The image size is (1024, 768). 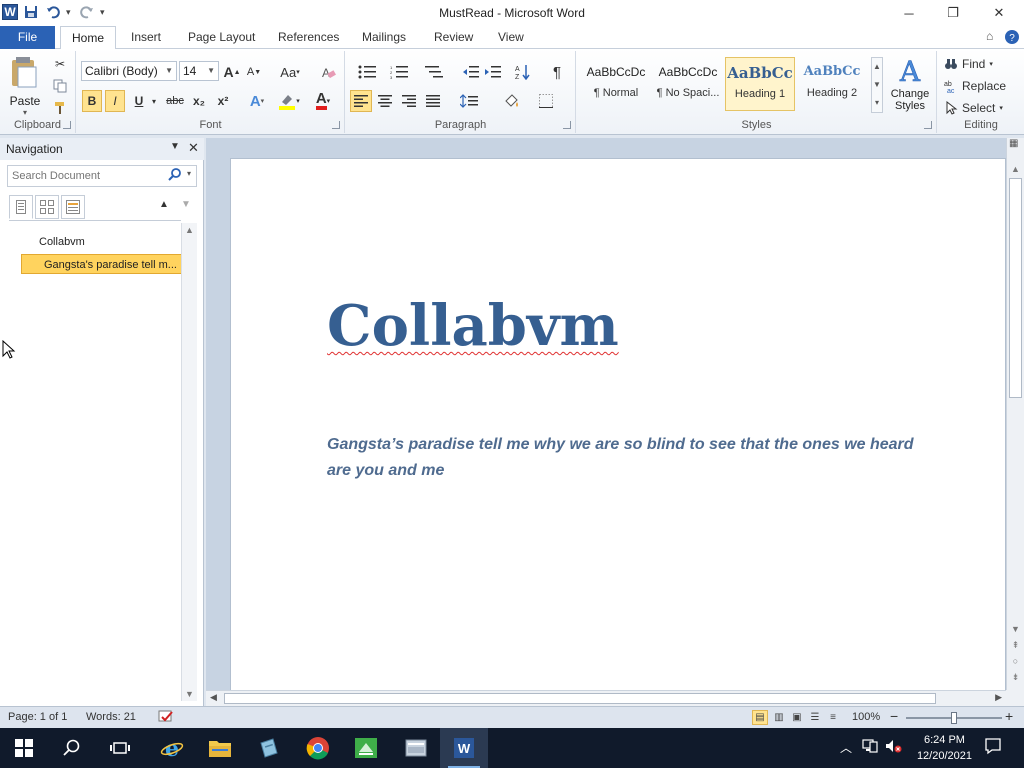 I want to click on format-painter-icon, so click(x=60, y=108).